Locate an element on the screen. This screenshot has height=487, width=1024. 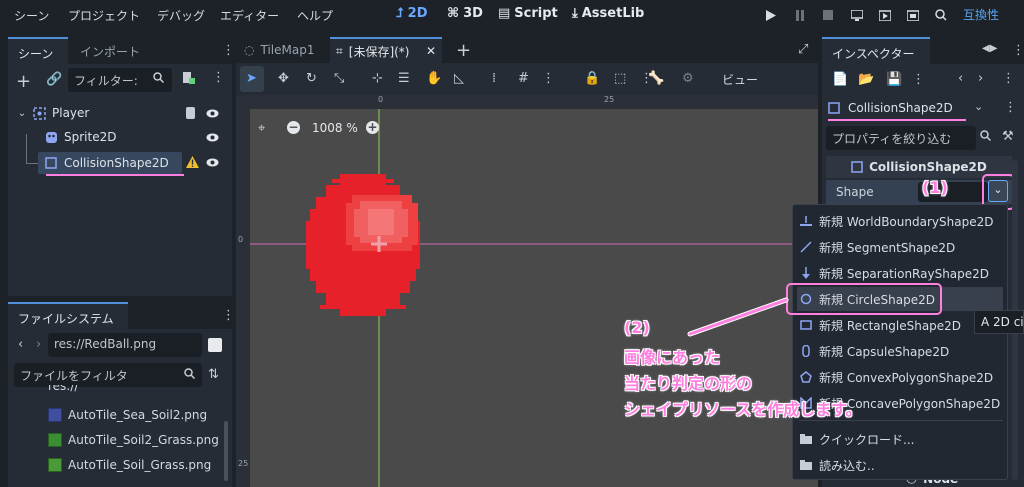
selected-node-selector: CollisionShape2D is located at coordinates (909, 108).